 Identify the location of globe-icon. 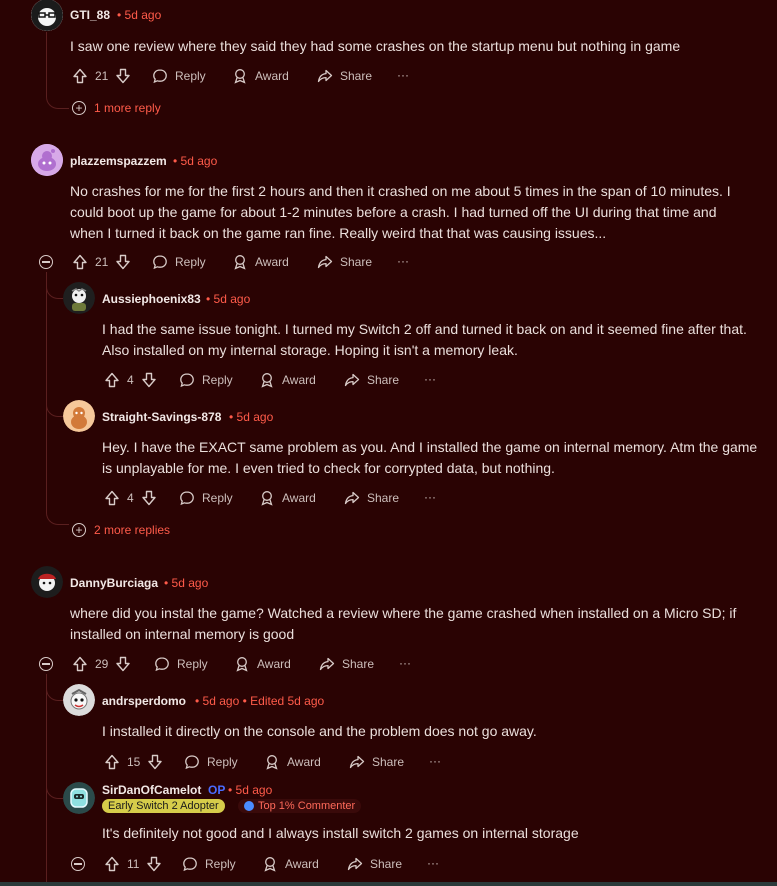
(249, 806).